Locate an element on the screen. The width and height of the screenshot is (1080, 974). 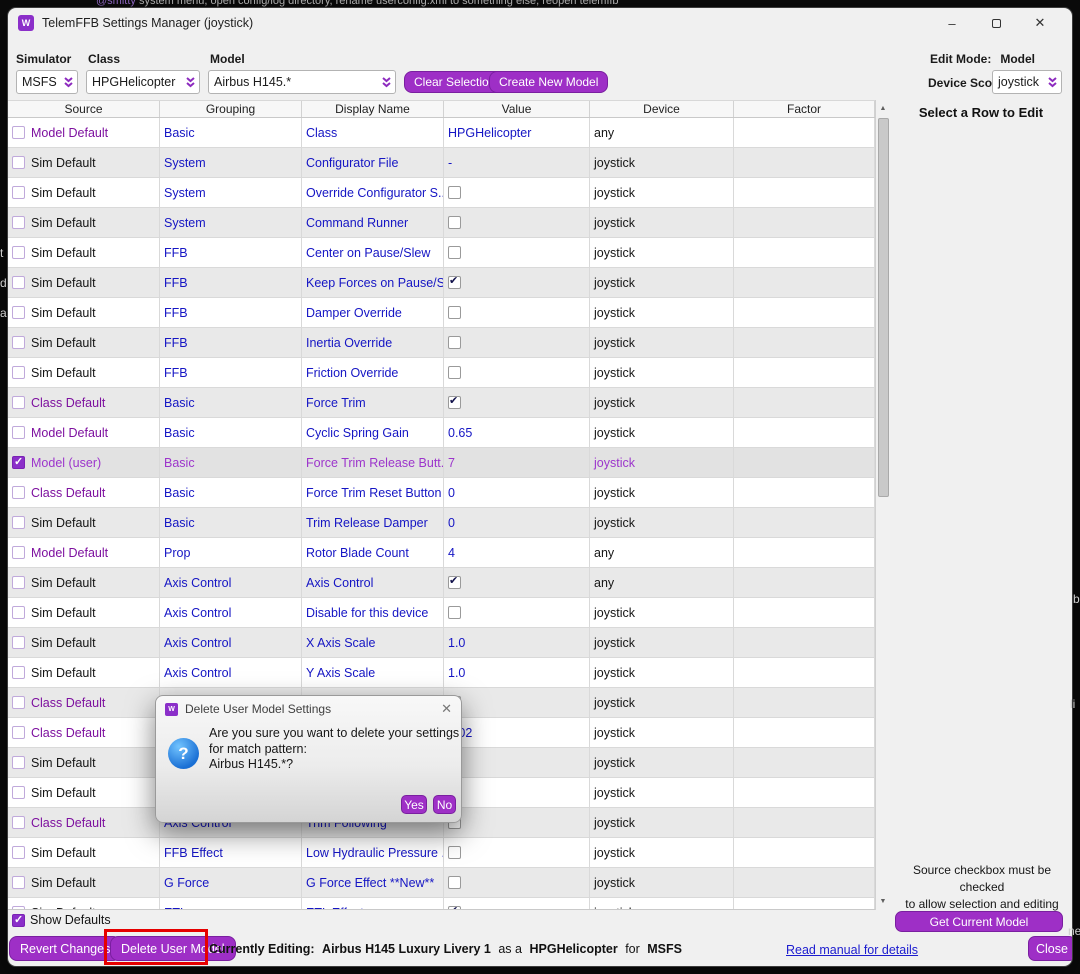
table-row: Sim Default ETLETL Effect joystick is located at coordinates (441, 903).